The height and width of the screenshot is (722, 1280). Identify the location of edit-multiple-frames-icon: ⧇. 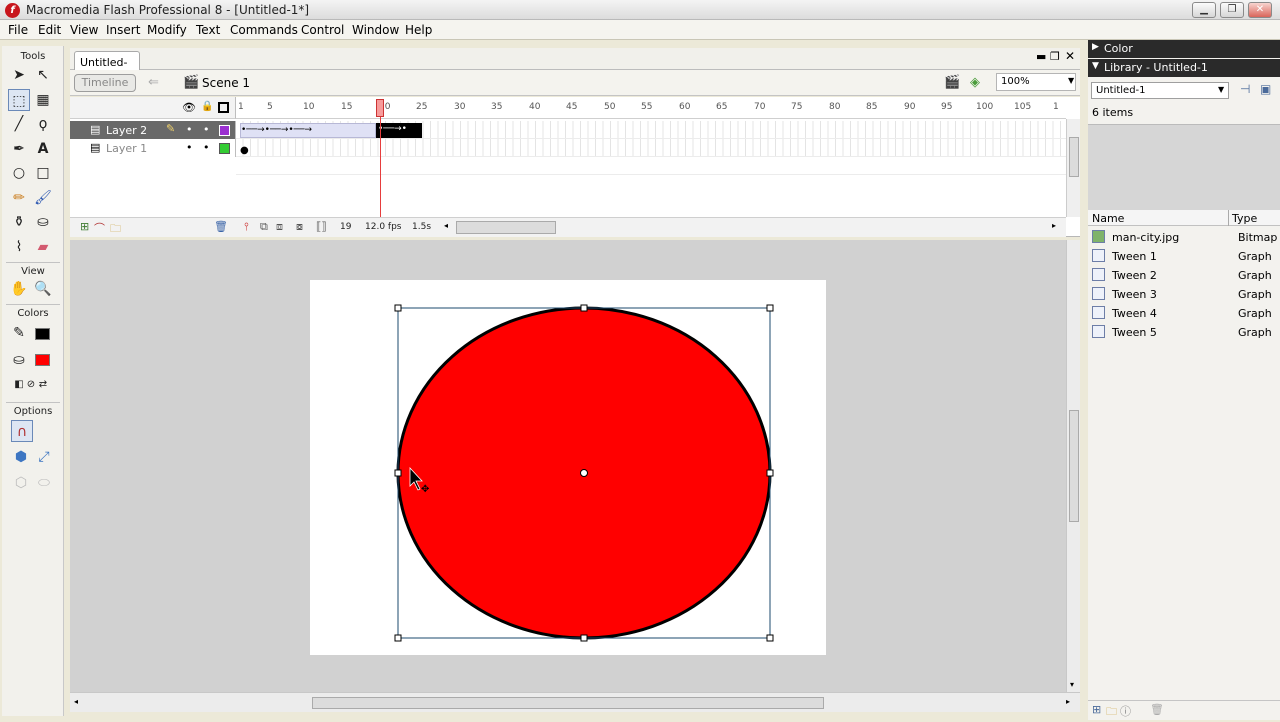
(299, 227).